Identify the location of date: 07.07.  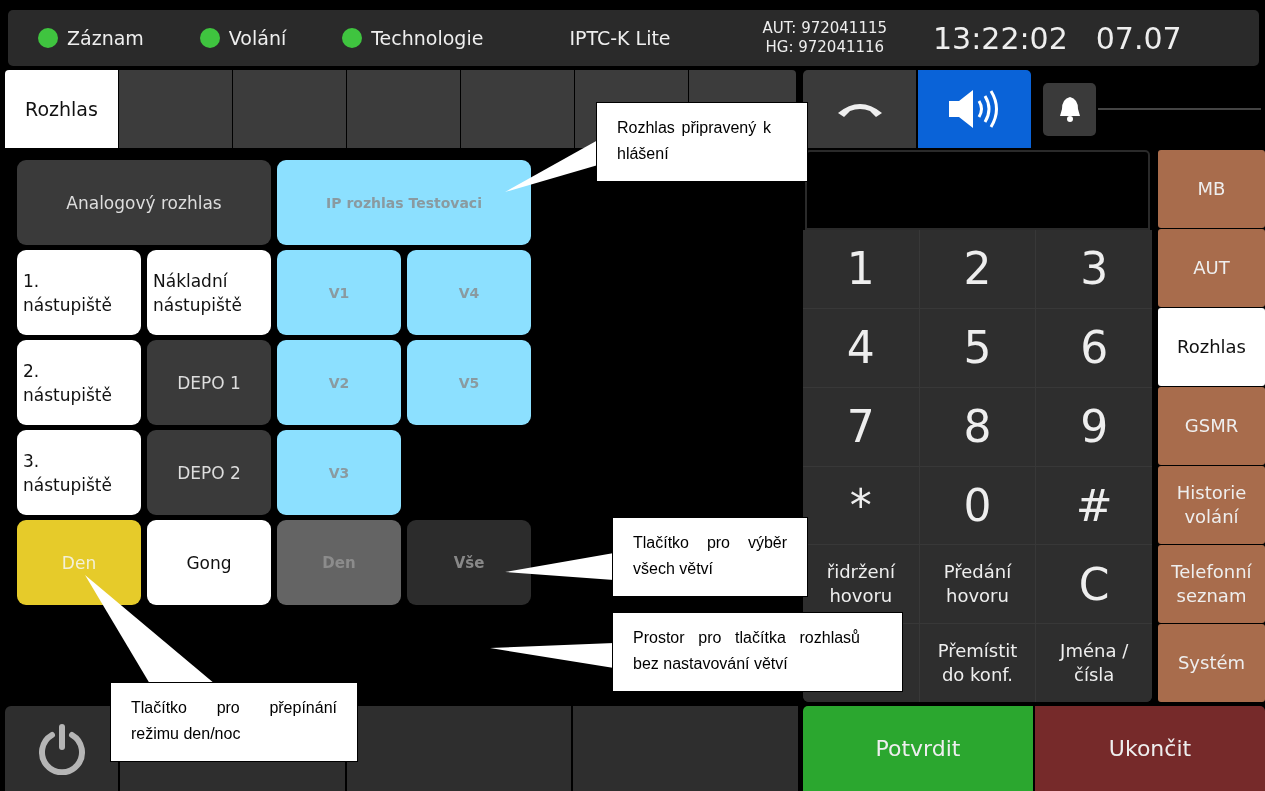
(1138, 38).